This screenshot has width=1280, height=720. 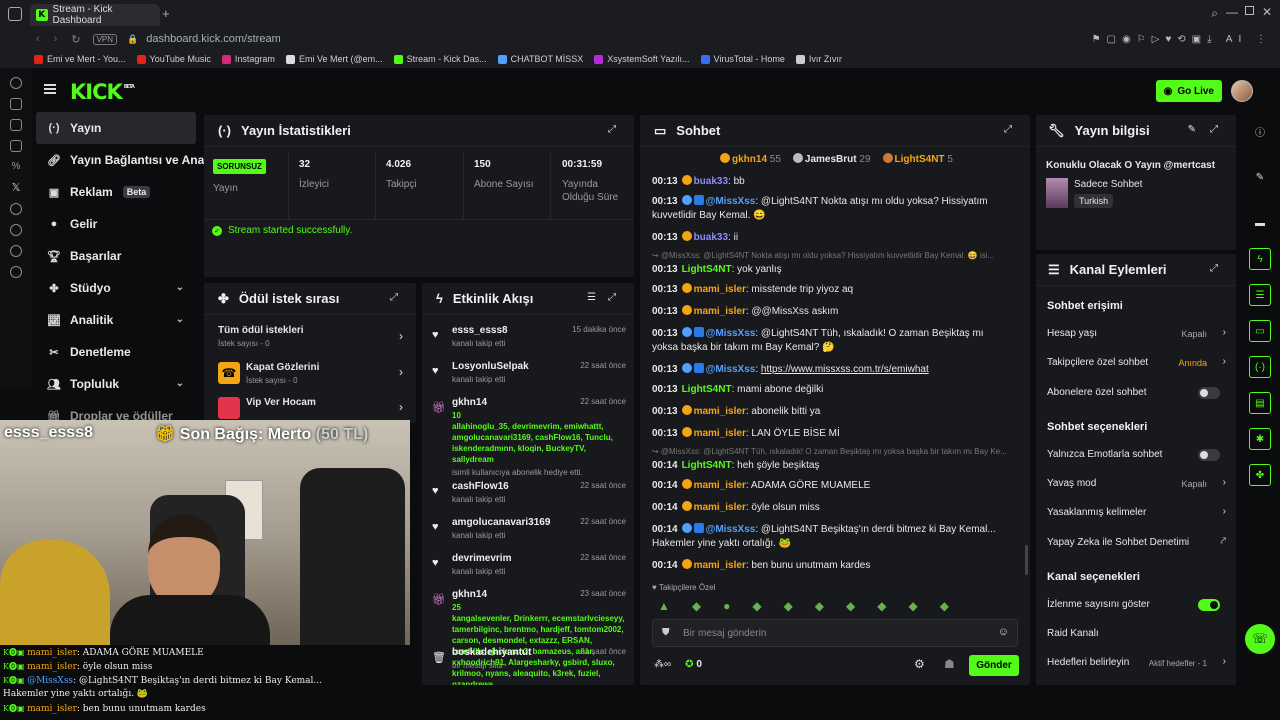 I want to click on sidebar-app-icon, so click(x=16, y=209).